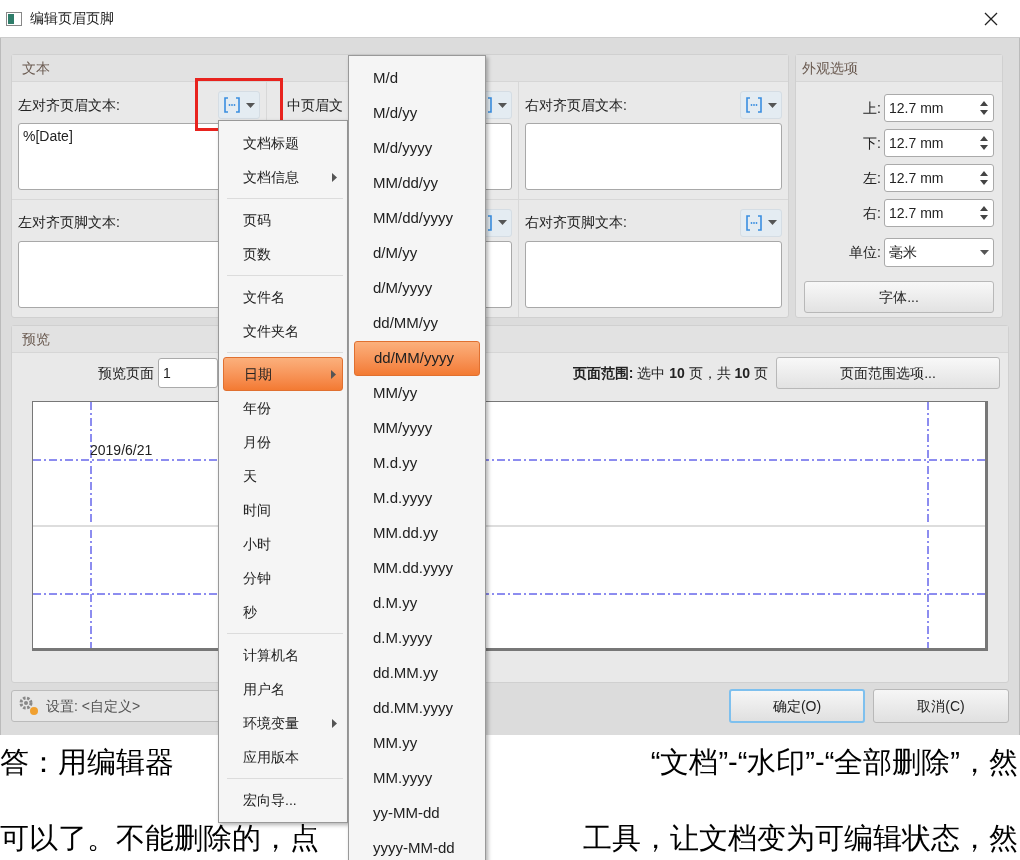 This screenshot has height=860, width=1020. I want to click on menu-item: M.d.yyyy, so click(417, 498).